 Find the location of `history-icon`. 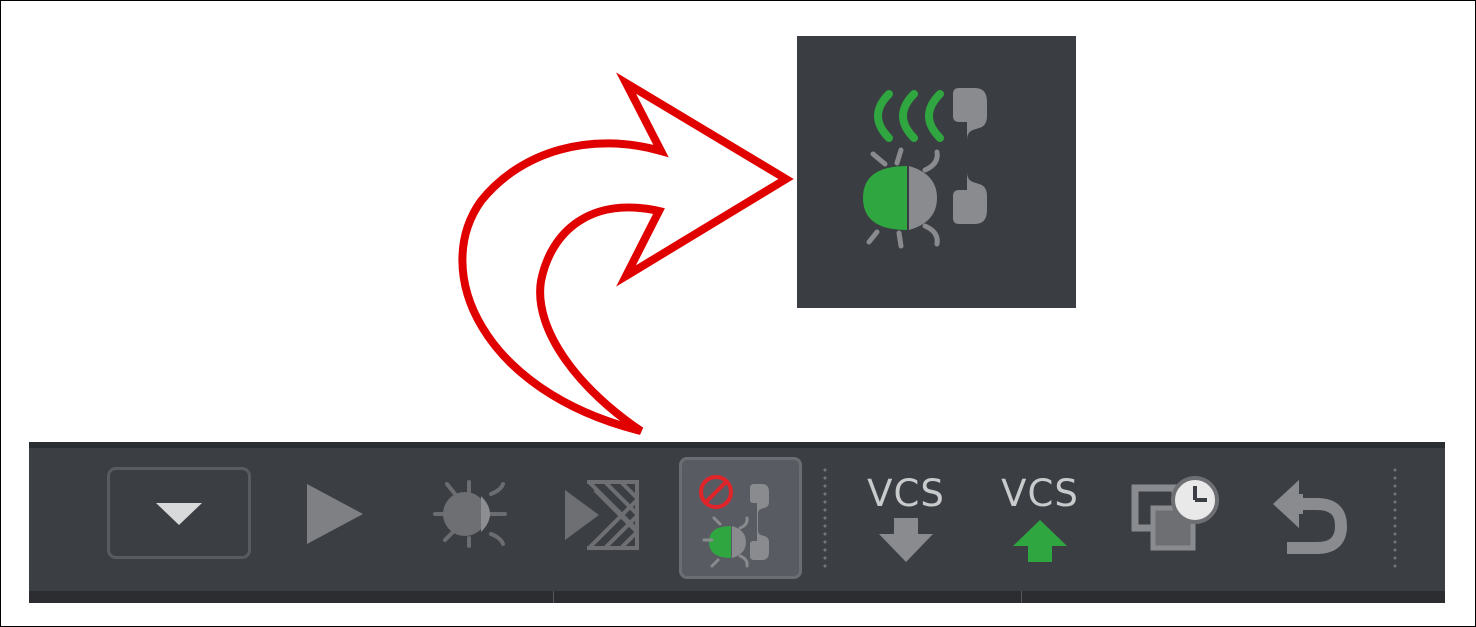

history-icon is located at coordinates (1177, 516).